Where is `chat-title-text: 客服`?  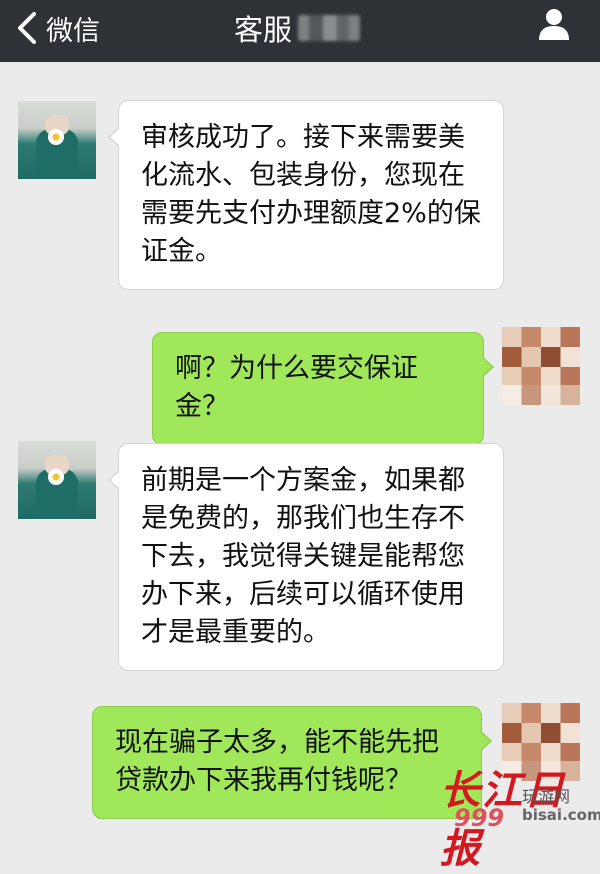
chat-title-text: 客服 is located at coordinates (263, 30).